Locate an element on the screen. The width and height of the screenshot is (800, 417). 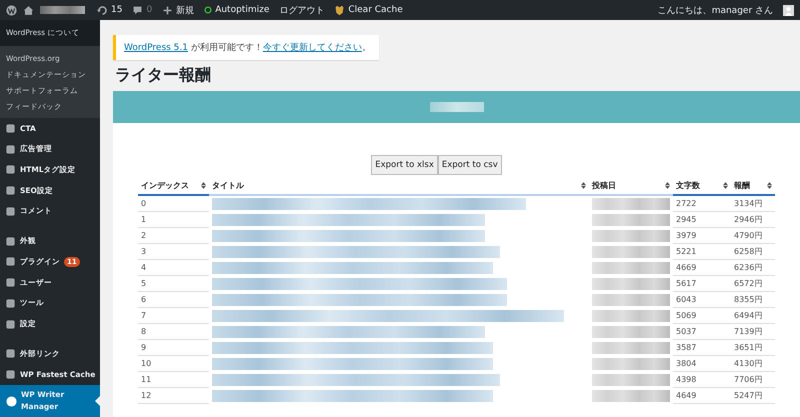
column-header: 投稿日 is located at coordinates (631, 186).